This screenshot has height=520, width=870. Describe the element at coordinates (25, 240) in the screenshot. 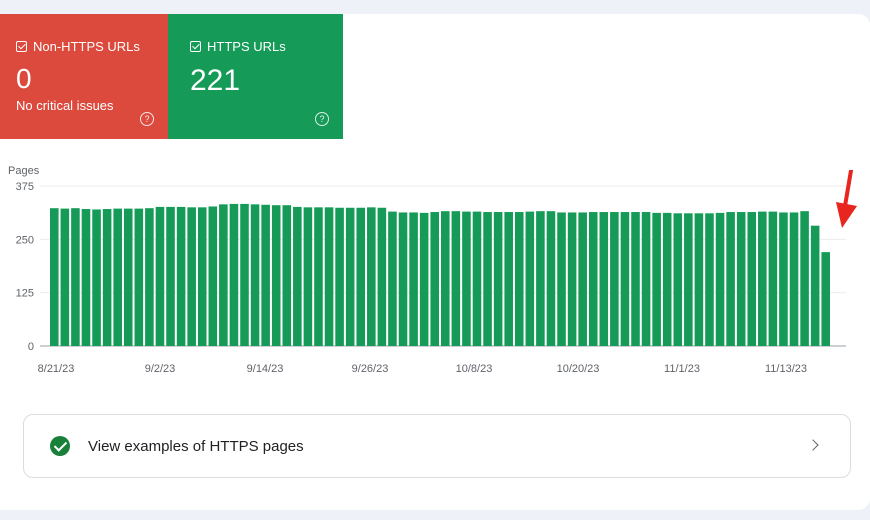

I see `y-tick-label: 250` at that location.